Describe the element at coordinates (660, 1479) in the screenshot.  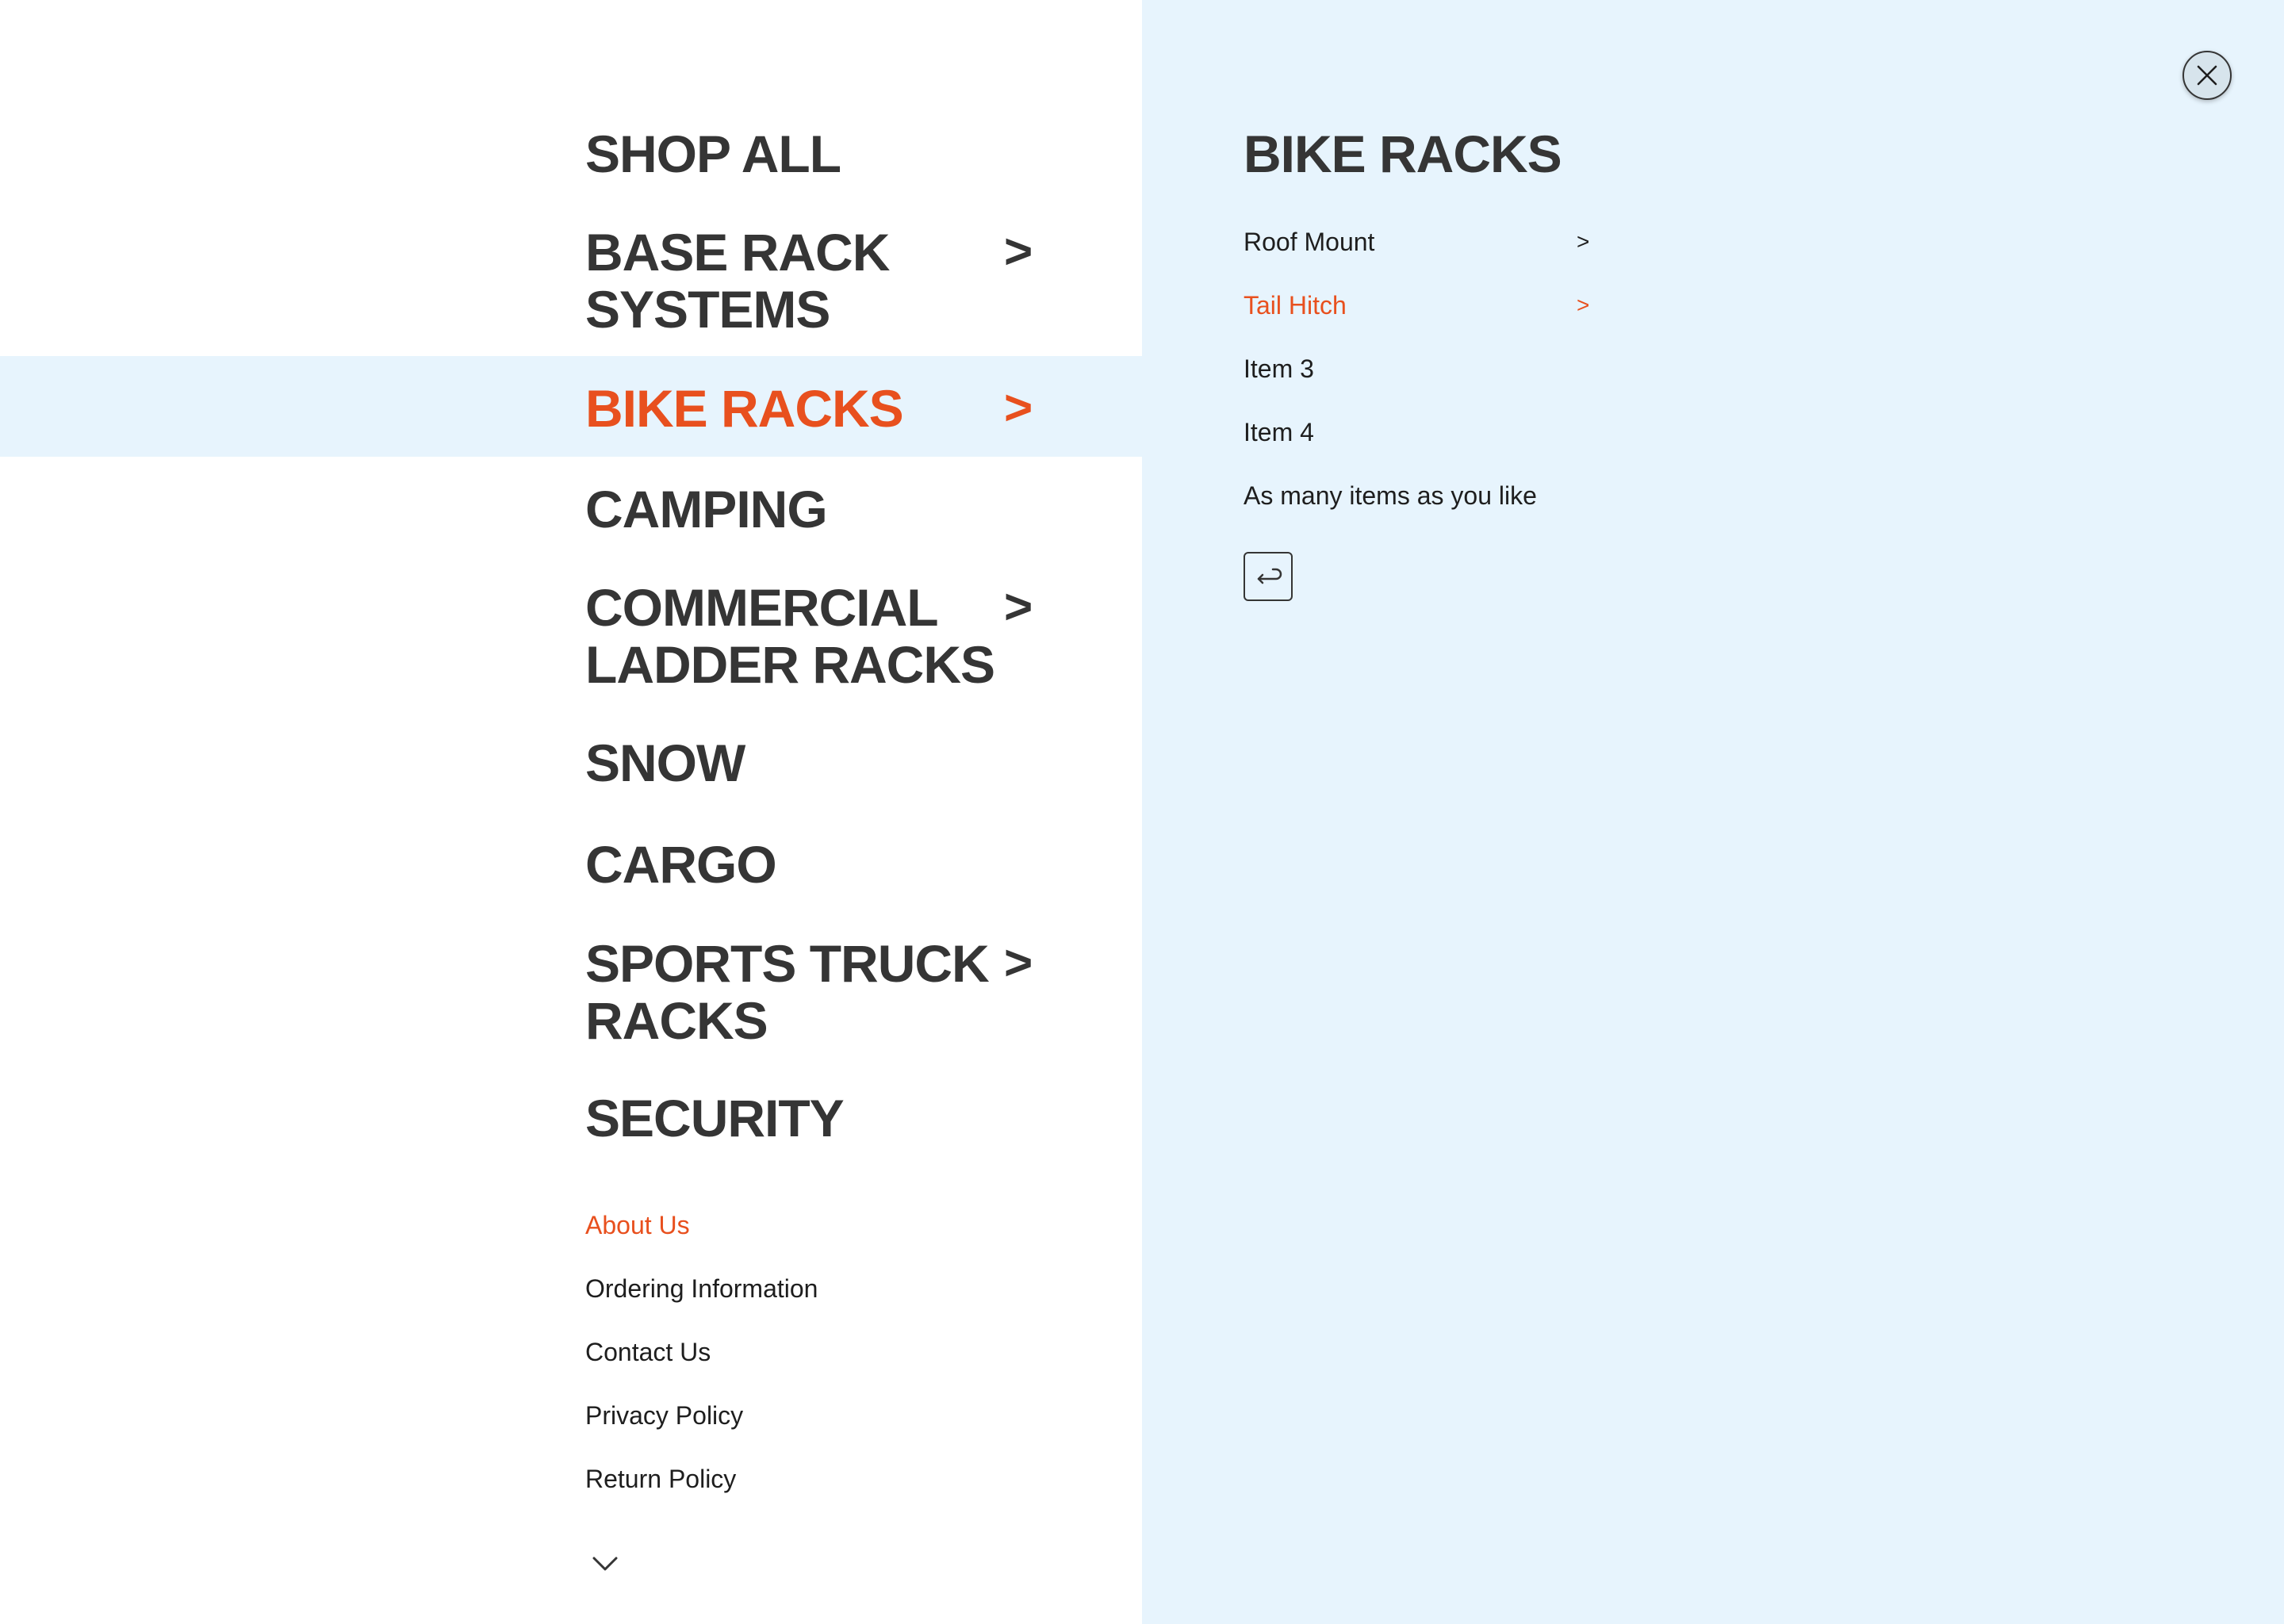
I see `return-policy-link: Return Policy` at that location.